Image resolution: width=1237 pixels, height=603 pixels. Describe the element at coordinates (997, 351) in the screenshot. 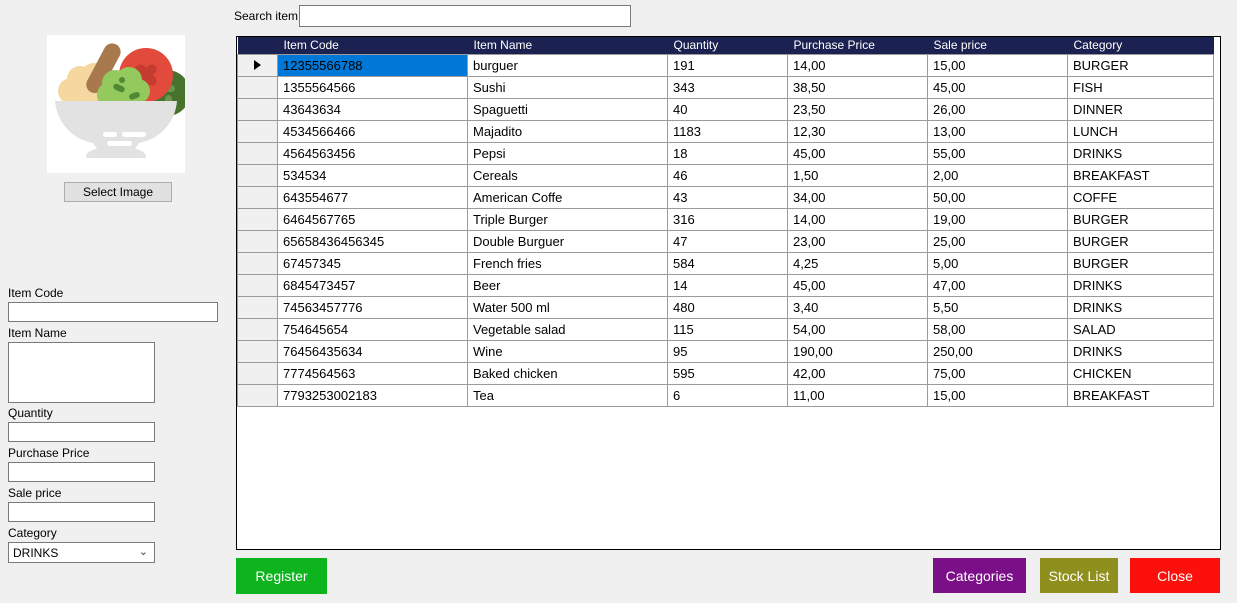

I see `grid-cell: 250,00` at that location.